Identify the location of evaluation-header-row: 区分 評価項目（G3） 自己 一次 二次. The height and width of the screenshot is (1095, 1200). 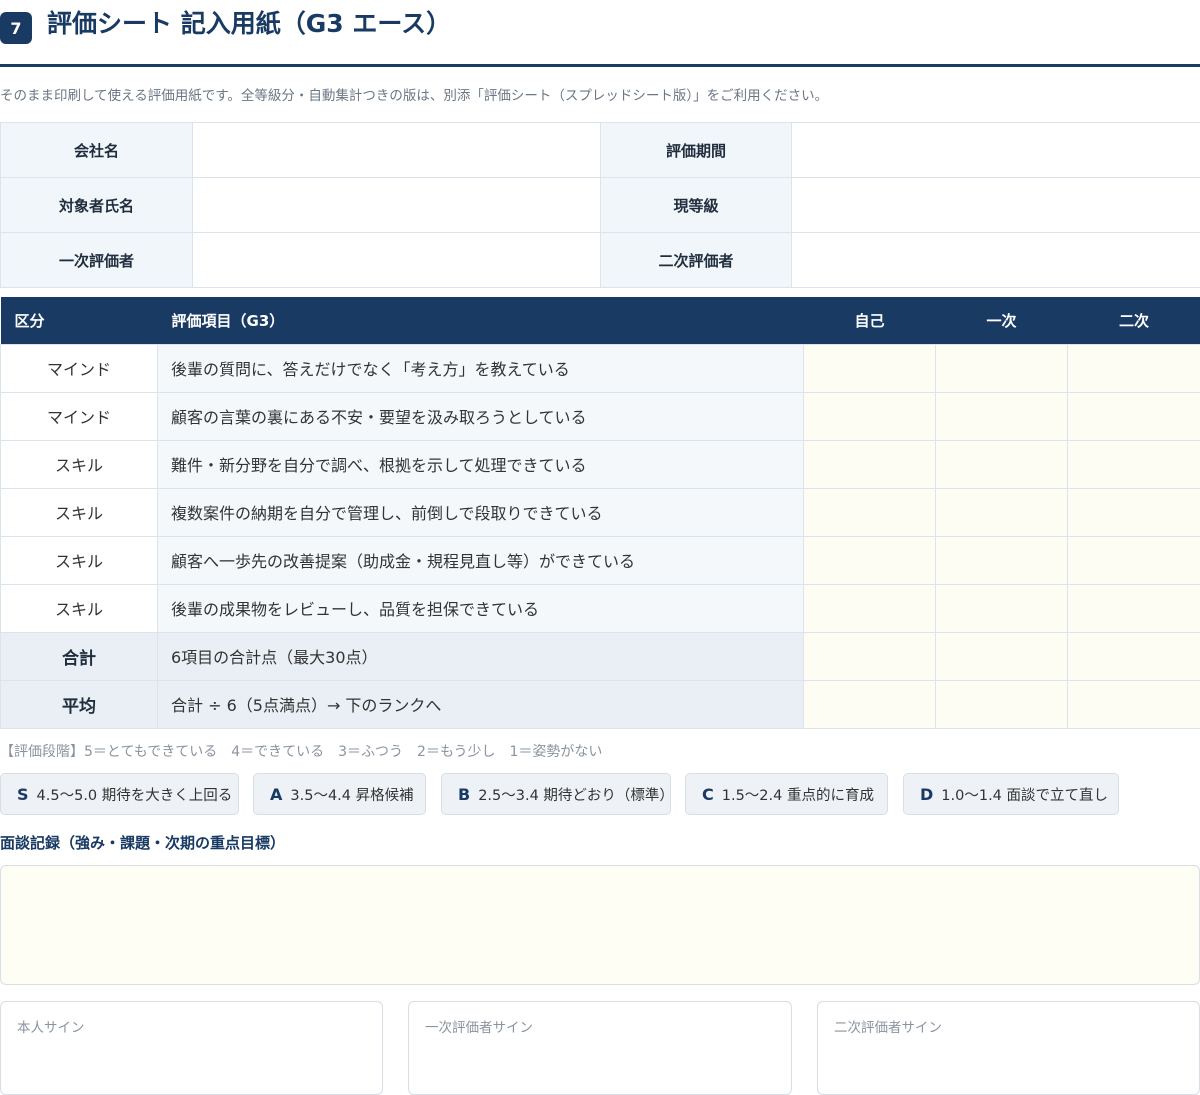
(600, 320).